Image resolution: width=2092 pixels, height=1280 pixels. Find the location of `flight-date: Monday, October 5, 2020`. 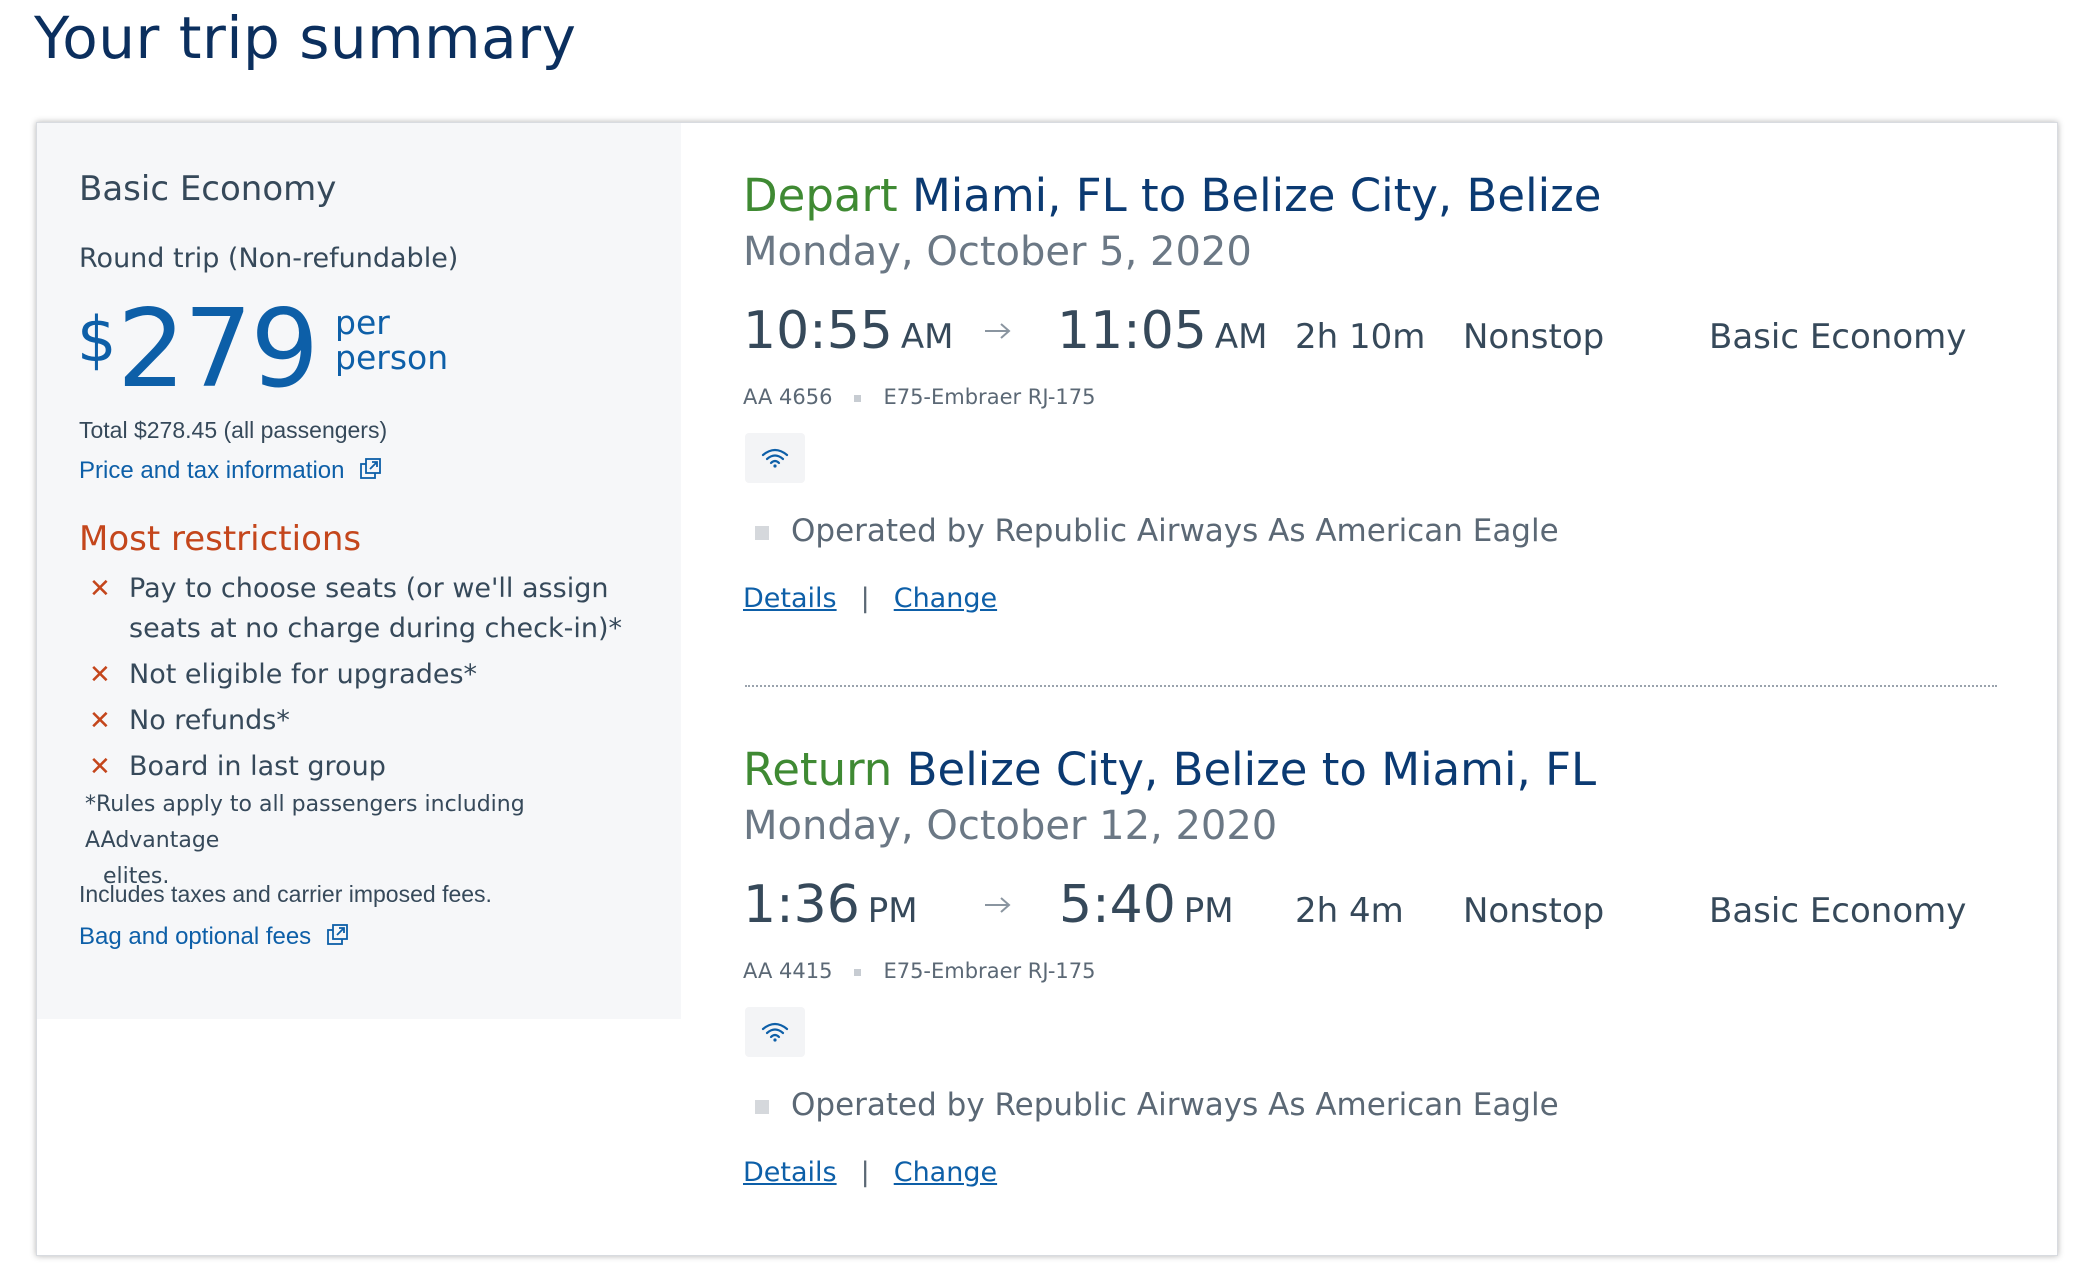

flight-date: Monday, October 5, 2020 is located at coordinates (997, 252).